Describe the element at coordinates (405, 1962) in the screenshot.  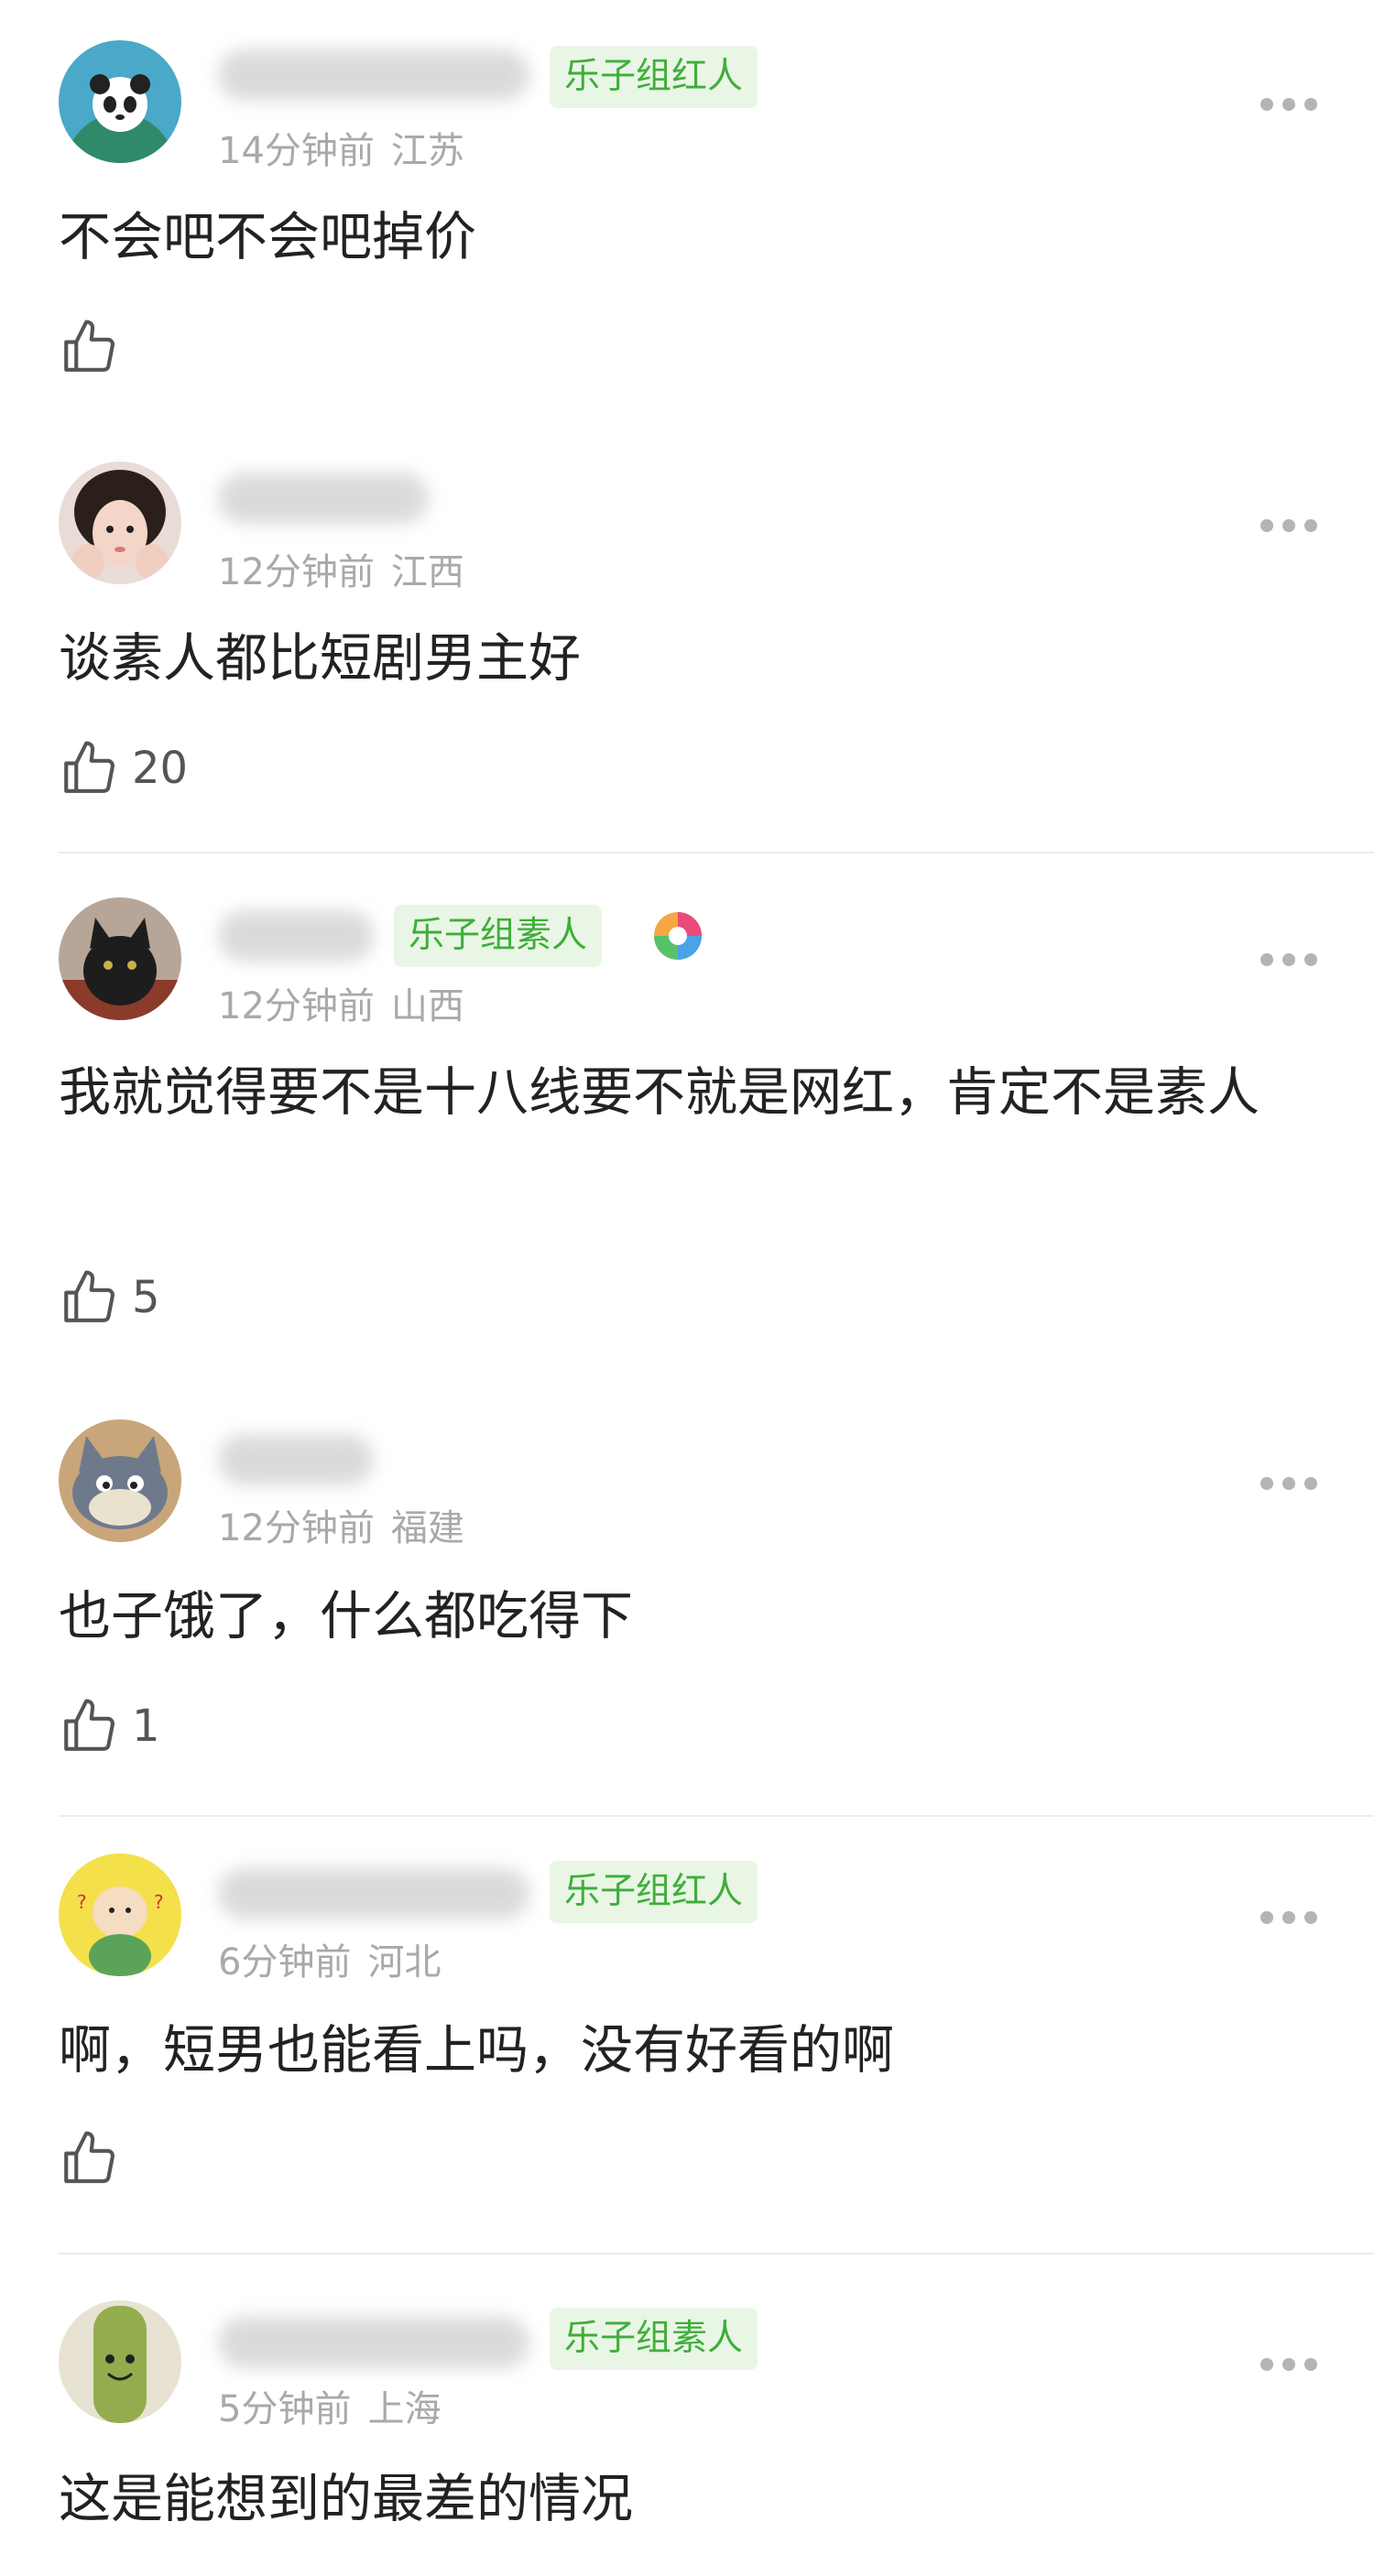
I see `comment-region: 河北` at that location.